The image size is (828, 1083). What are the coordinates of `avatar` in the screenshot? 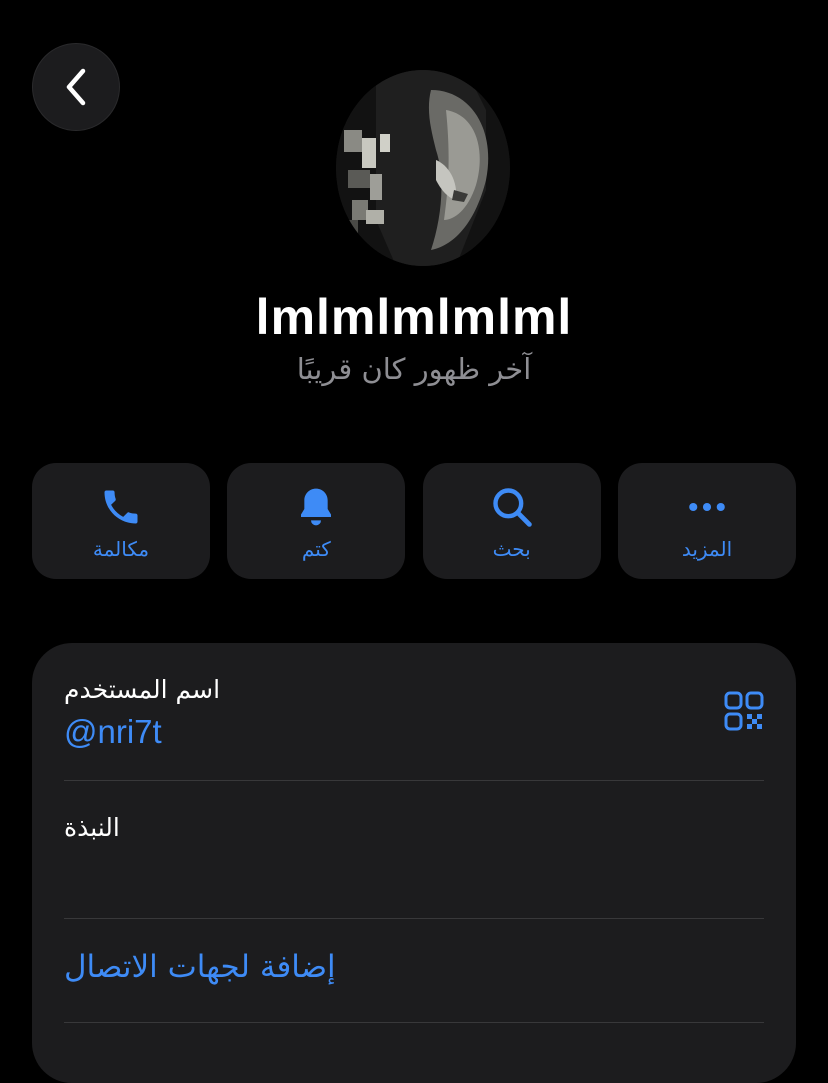 It's located at (423, 168).